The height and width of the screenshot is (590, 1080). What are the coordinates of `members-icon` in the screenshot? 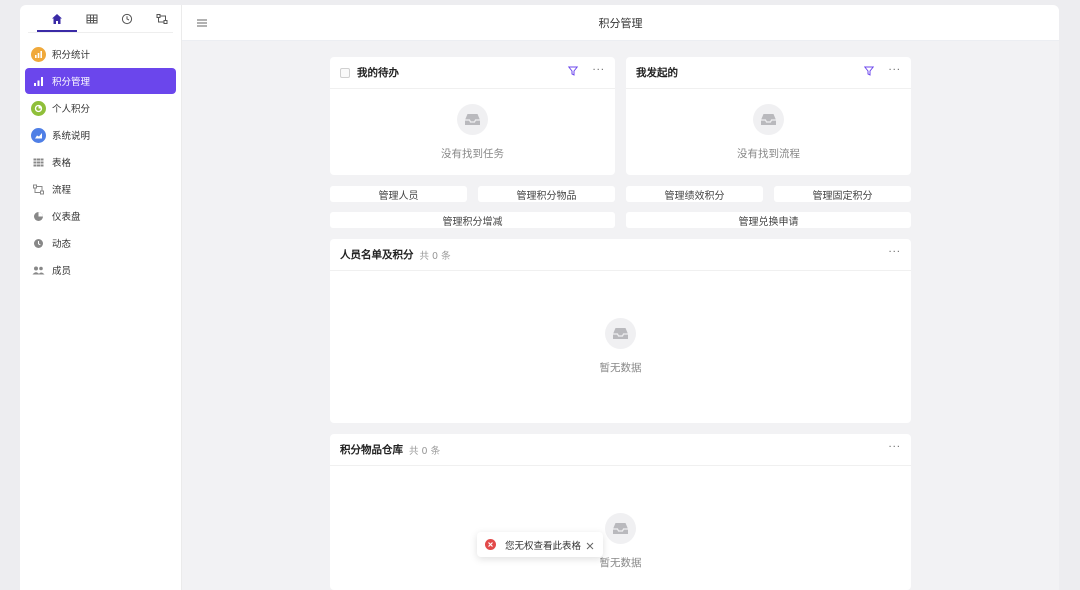 It's located at (38, 270).